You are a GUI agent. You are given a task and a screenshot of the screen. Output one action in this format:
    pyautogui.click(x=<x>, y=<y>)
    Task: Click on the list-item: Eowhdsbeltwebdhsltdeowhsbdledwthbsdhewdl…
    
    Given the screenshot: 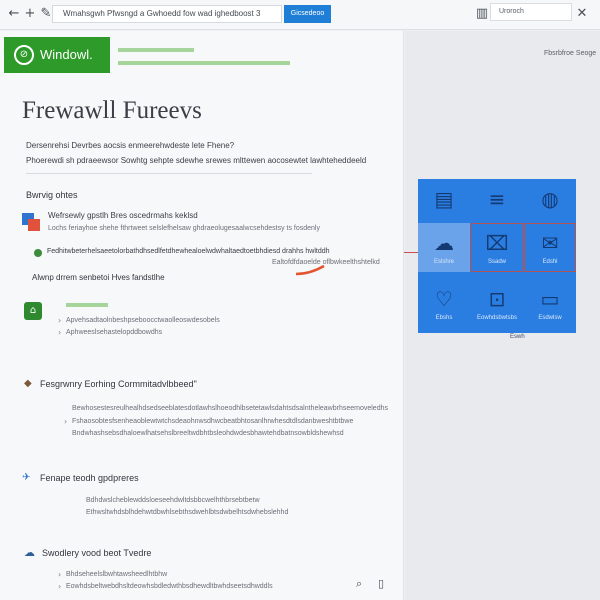 What is the action you would take?
    pyautogui.click(x=169, y=586)
    